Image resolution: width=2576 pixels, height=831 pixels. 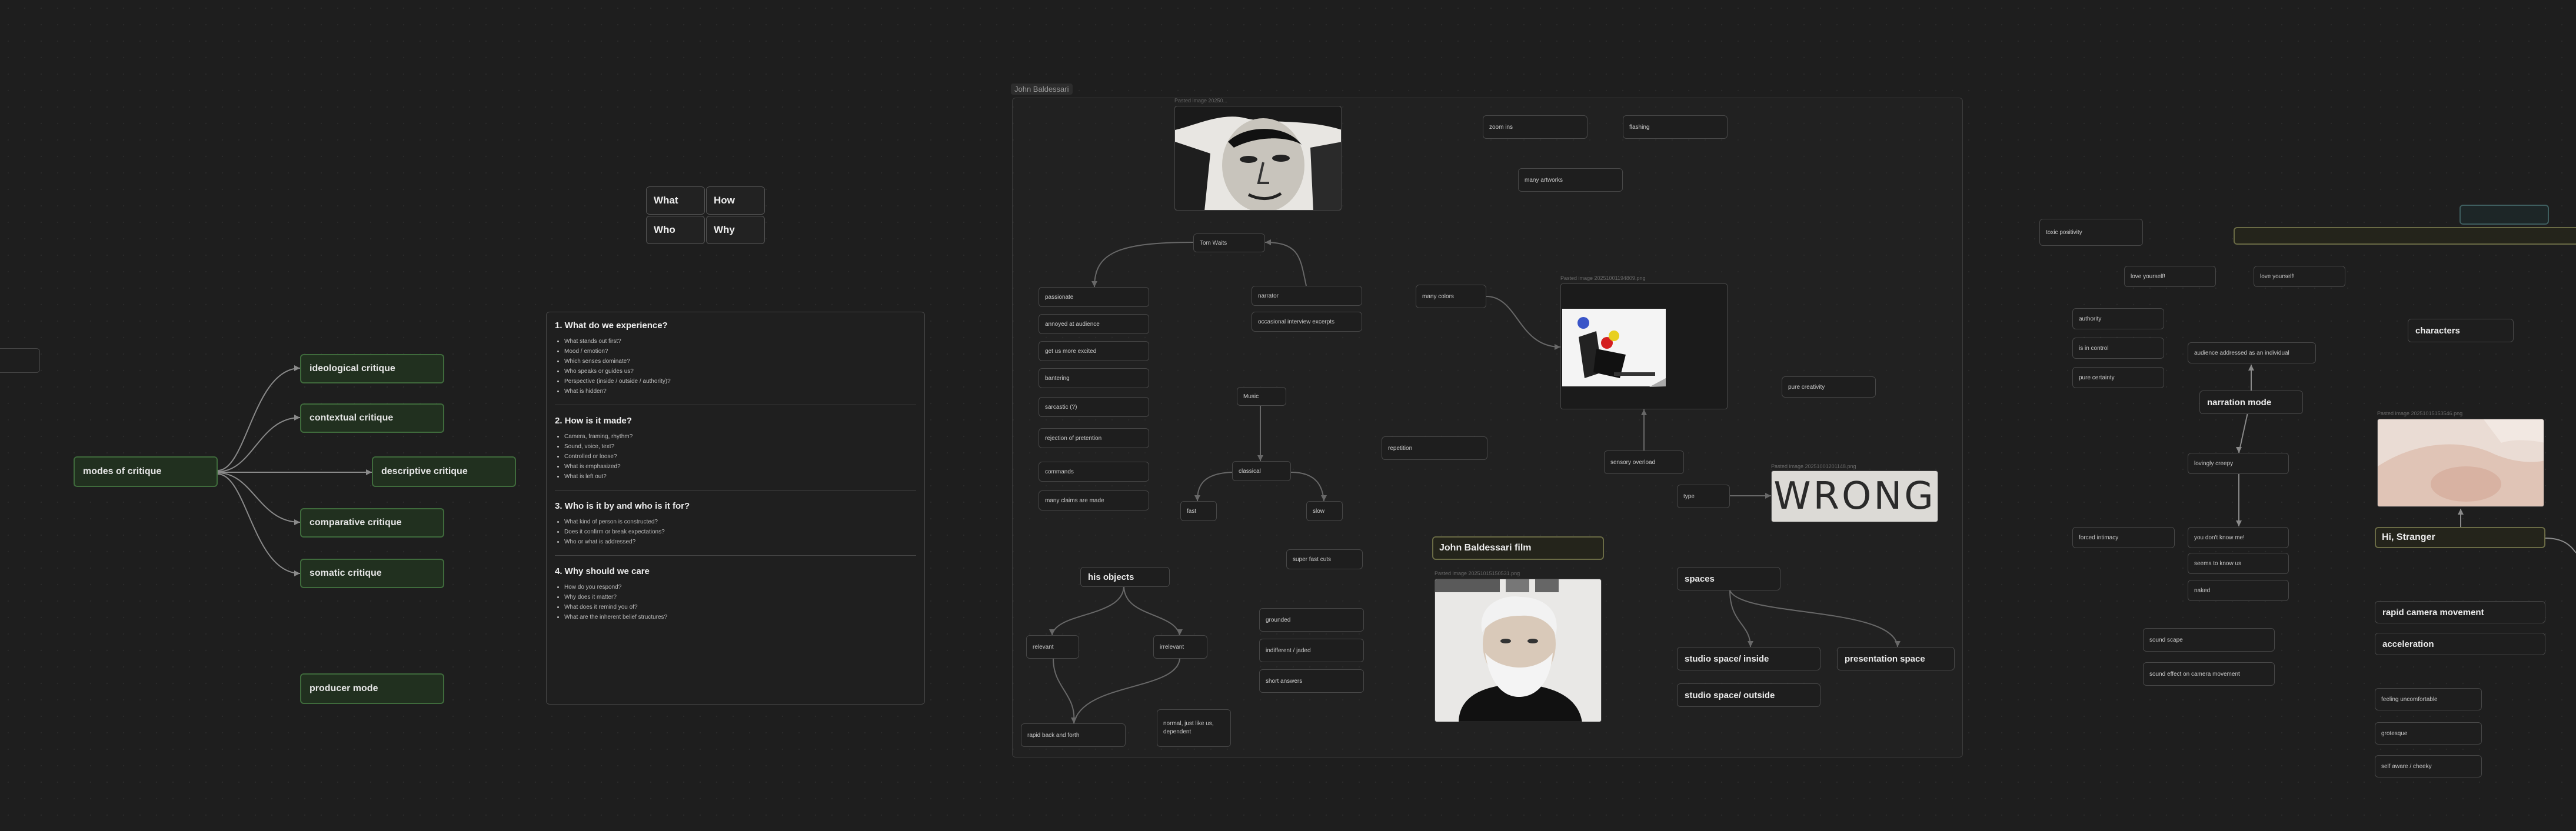 What do you see at coordinates (740, 617) in the screenshot?
I see `q4-item: What are the inherent belief structures?` at bounding box center [740, 617].